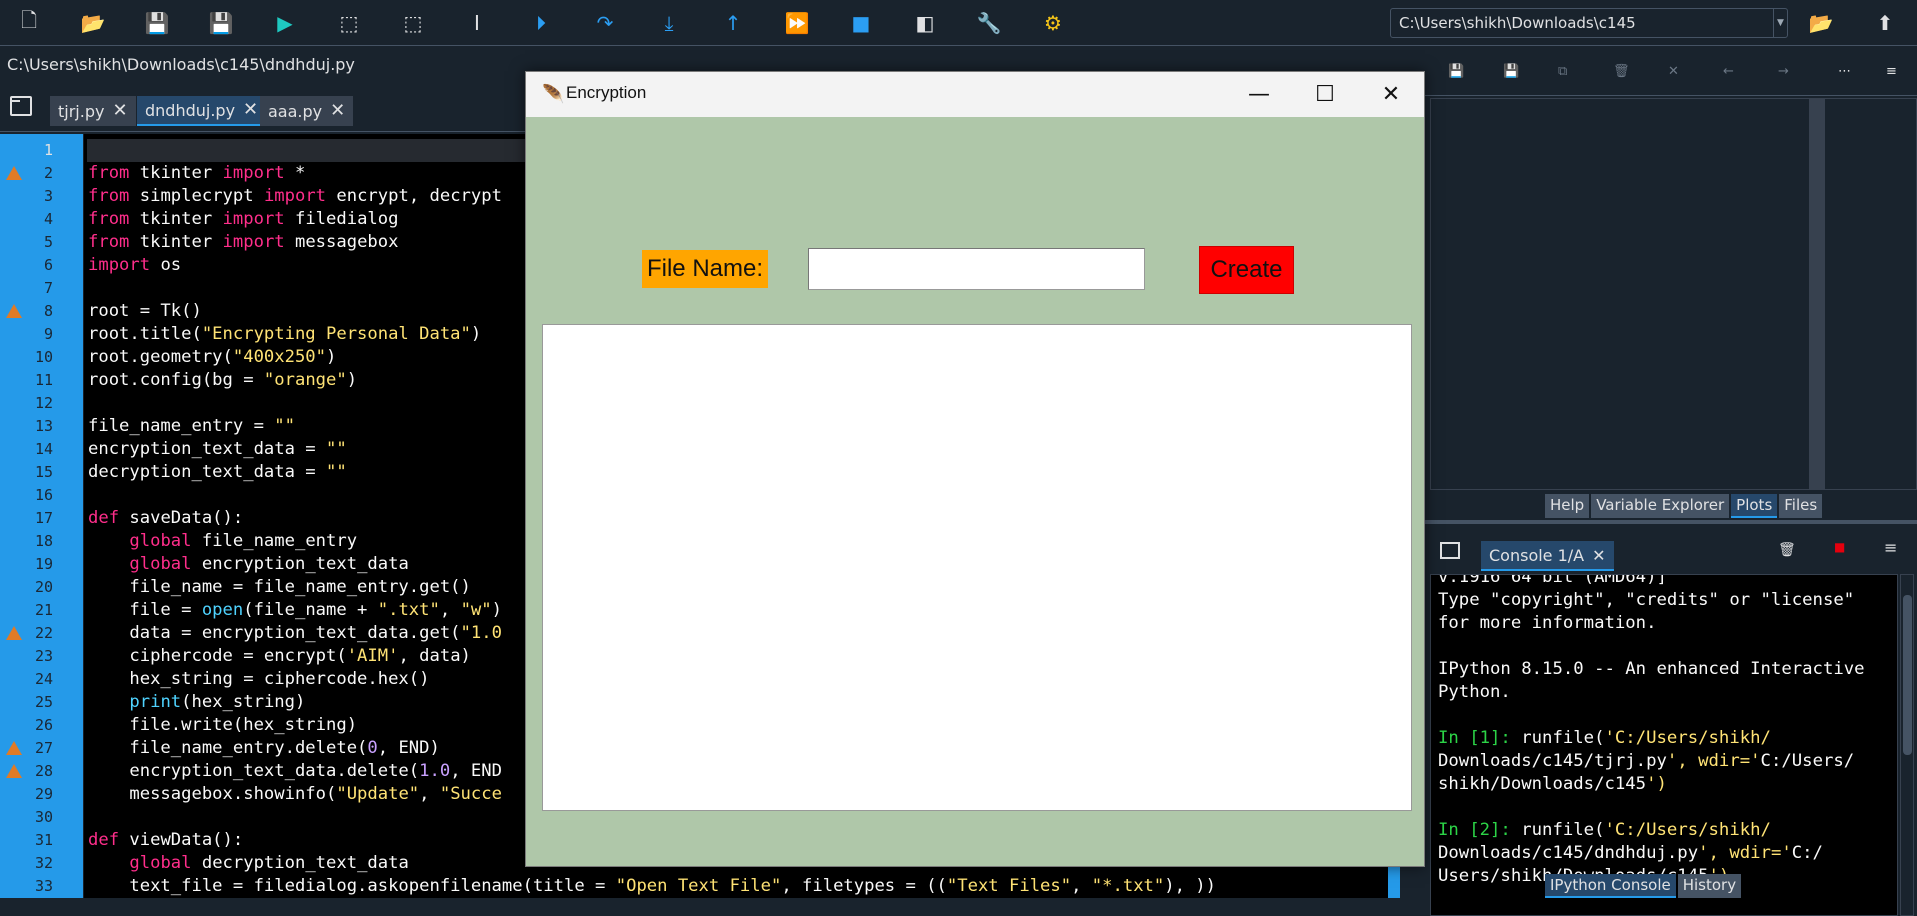 The height and width of the screenshot is (916, 1917). I want to click on maximize-pane-icon: ◧, so click(925, 23).